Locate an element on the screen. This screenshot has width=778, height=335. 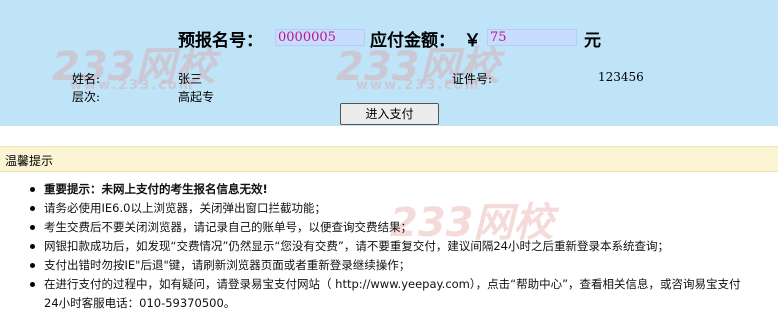
level-value: 高起专 is located at coordinates (196, 97).